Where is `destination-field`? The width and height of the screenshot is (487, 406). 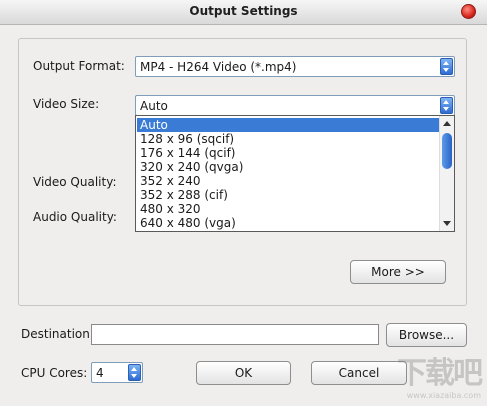 destination-field is located at coordinates (235, 334).